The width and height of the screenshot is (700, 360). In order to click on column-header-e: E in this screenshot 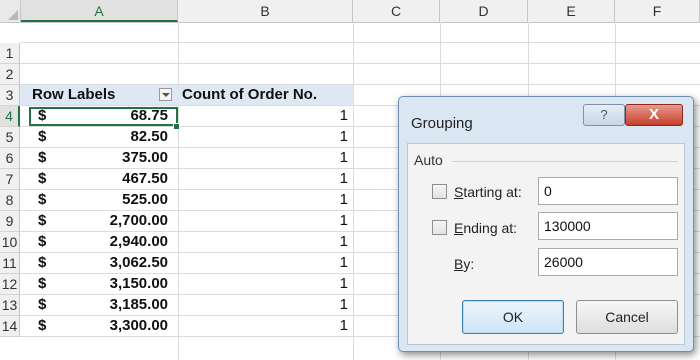, I will do `click(571, 11)`.